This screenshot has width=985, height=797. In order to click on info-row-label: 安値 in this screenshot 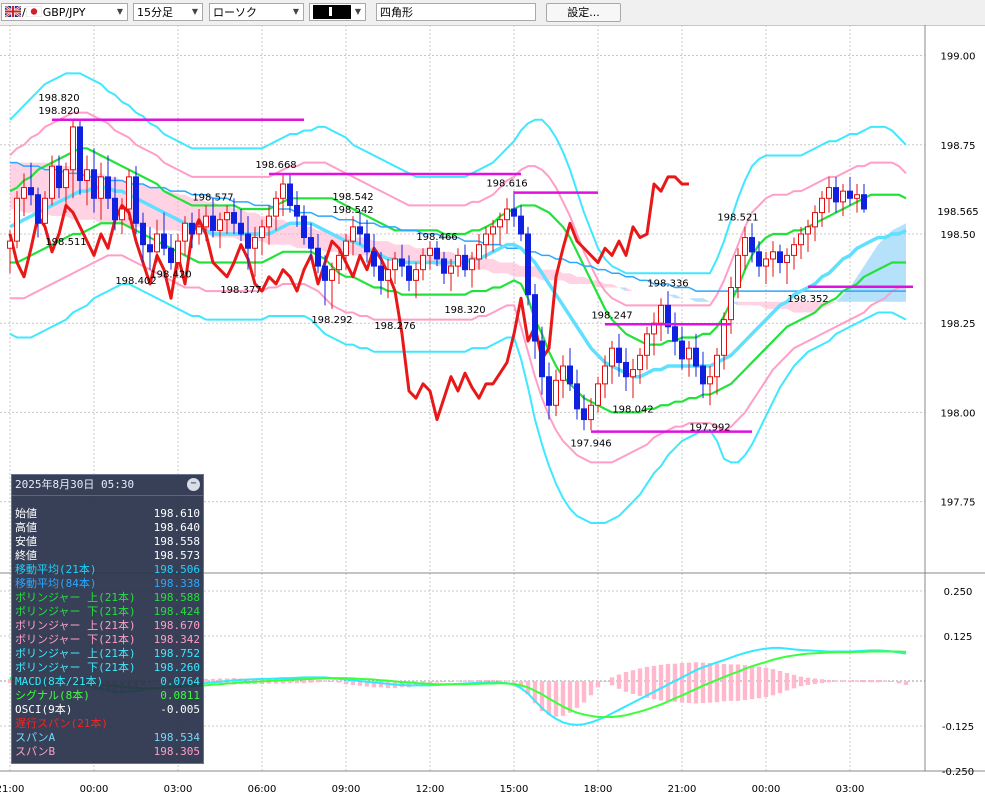, I will do `click(26, 541)`.